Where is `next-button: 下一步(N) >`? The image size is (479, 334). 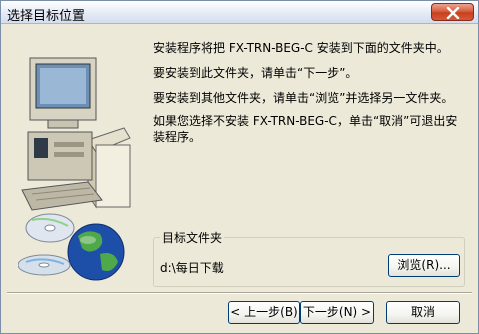
next-button: 下一步(N) > is located at coordinates (337, 312).